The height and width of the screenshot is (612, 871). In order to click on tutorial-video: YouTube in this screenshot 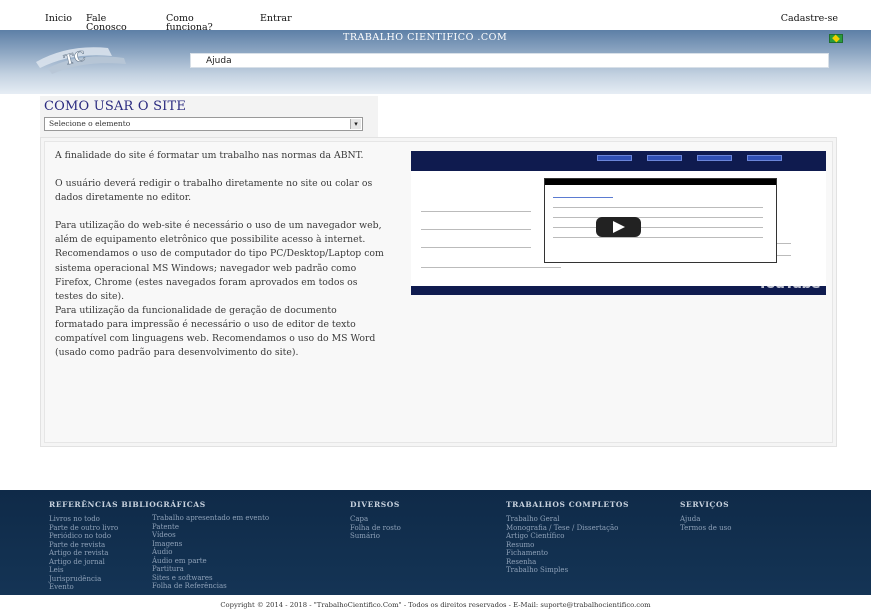, I will do `click(618, 223)`.